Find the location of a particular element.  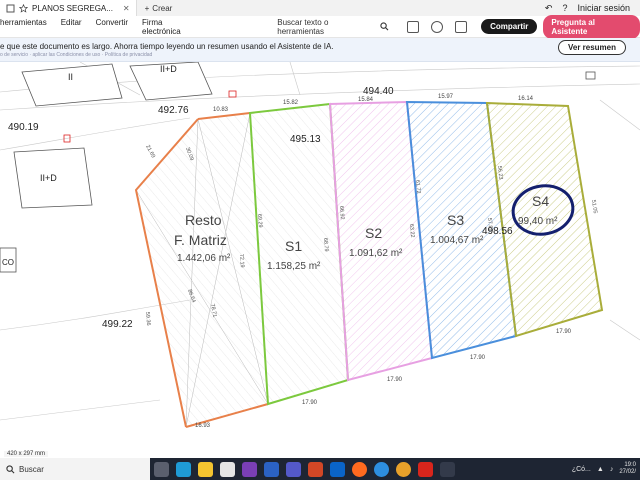

page-size-indicator: 420 x 297 mm is located at coordinates (26, 454).